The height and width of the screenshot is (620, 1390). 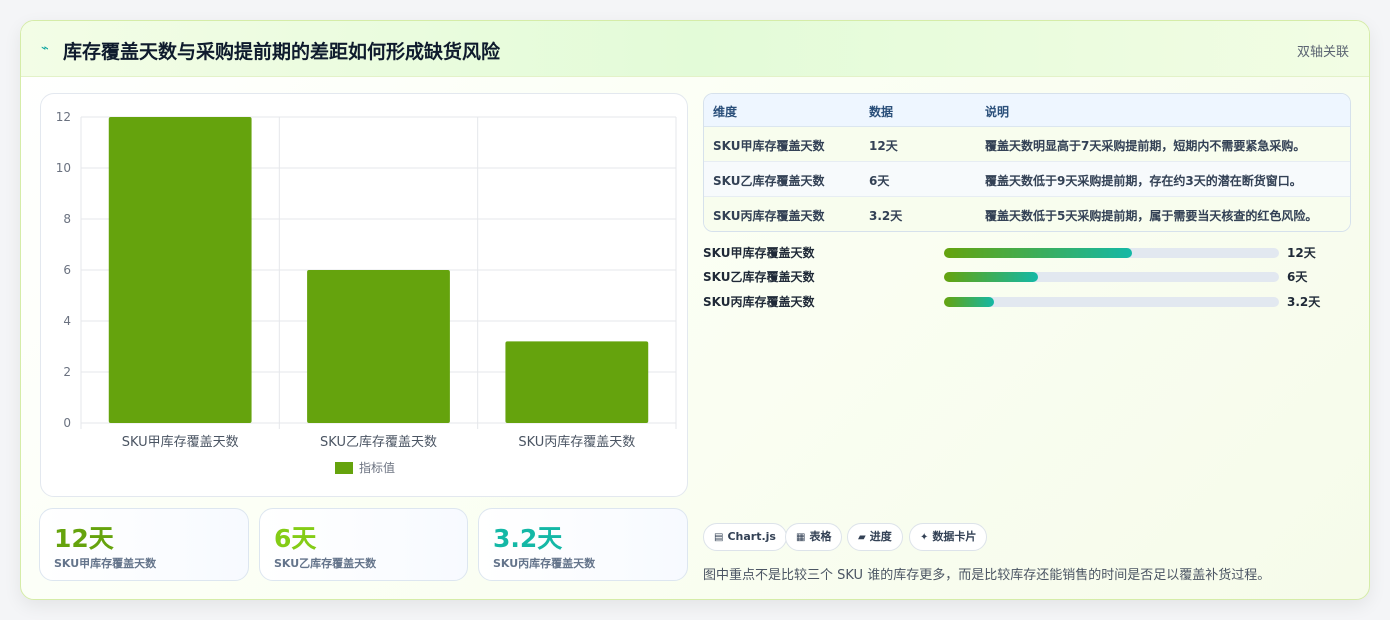 What do you see at coordinates (883, 146) in the screenshot?
I see `table-cell: 12天` at bounding box center [883, 146].